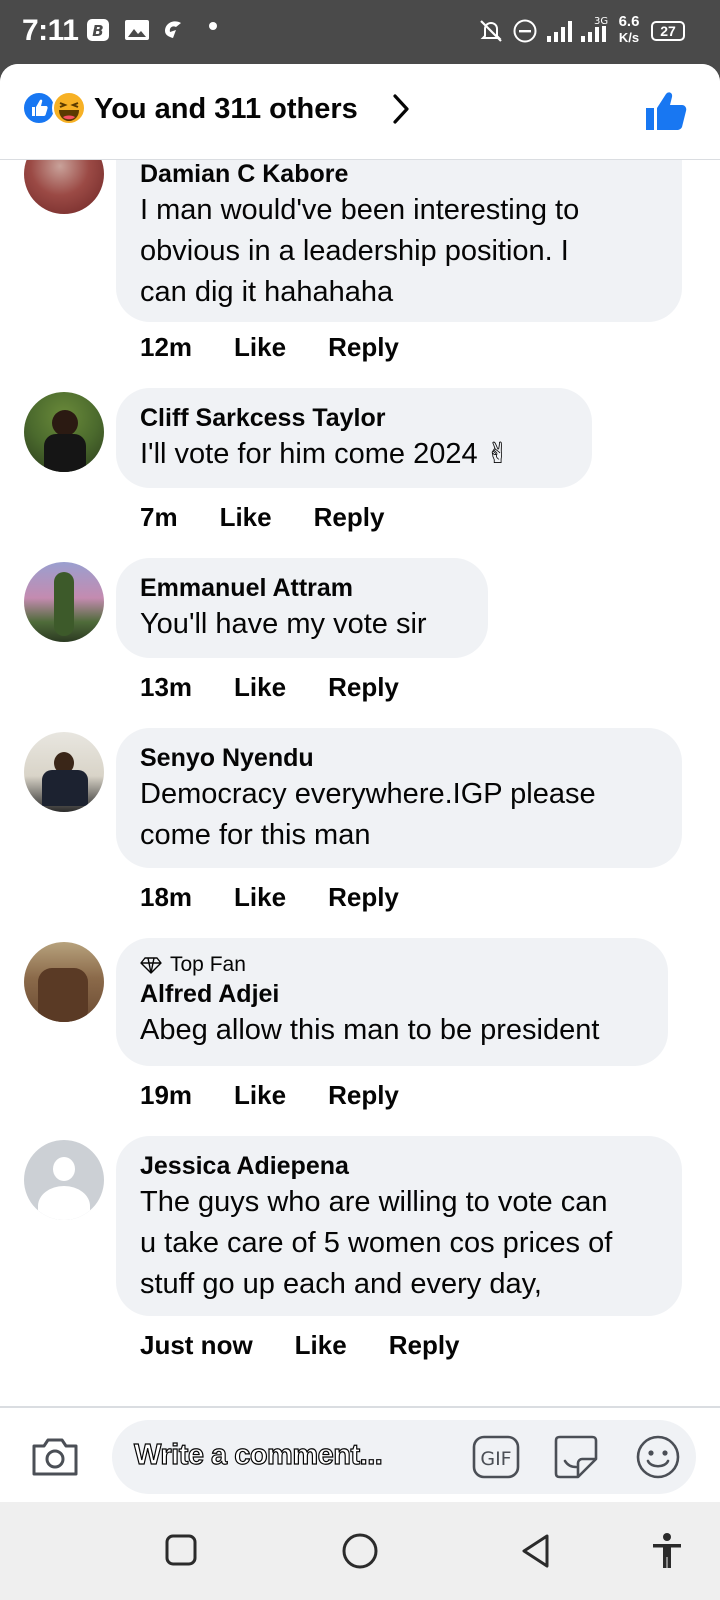  Describe the element at coordinates (404, 1457) in the screenshot. I see `comment-input: Write a comment... GIF` at that location.